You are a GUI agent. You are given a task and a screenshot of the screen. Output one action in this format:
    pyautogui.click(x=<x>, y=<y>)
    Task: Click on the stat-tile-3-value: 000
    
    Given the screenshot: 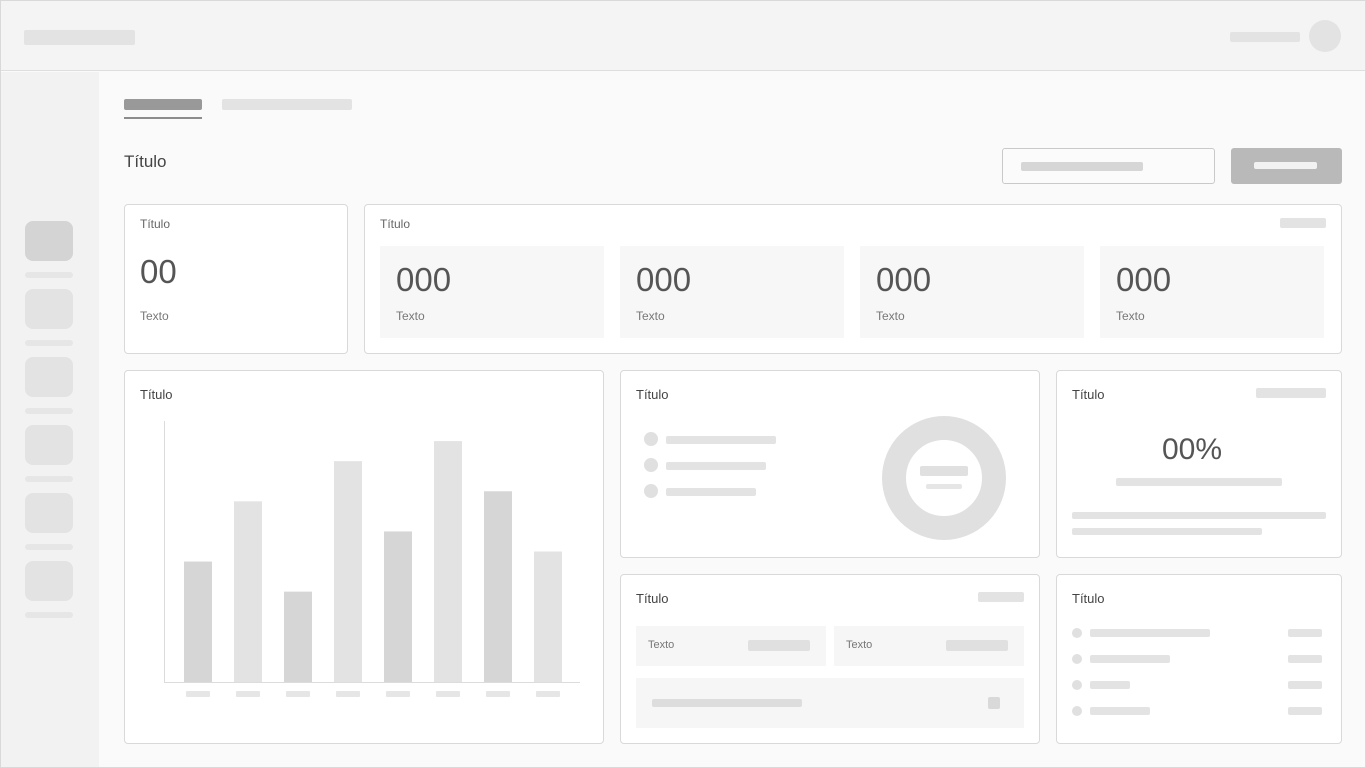 What is the action you would take?
    pyautogui.click(x=904, y=279)
    